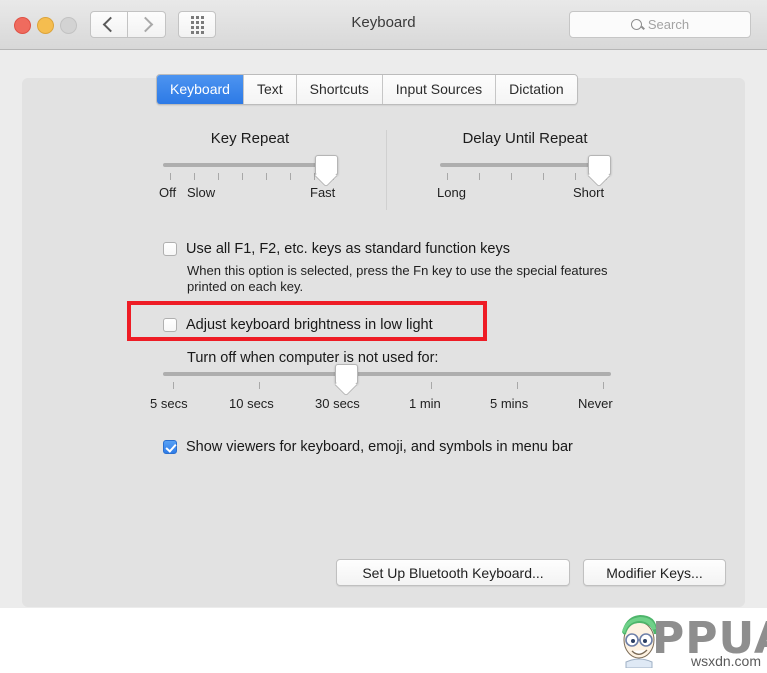 The width and height of the screenshot is (767, 673). I want to click on keyboard-brightness-label: Adjust keyboard brightness in low light, so click(309, 325).